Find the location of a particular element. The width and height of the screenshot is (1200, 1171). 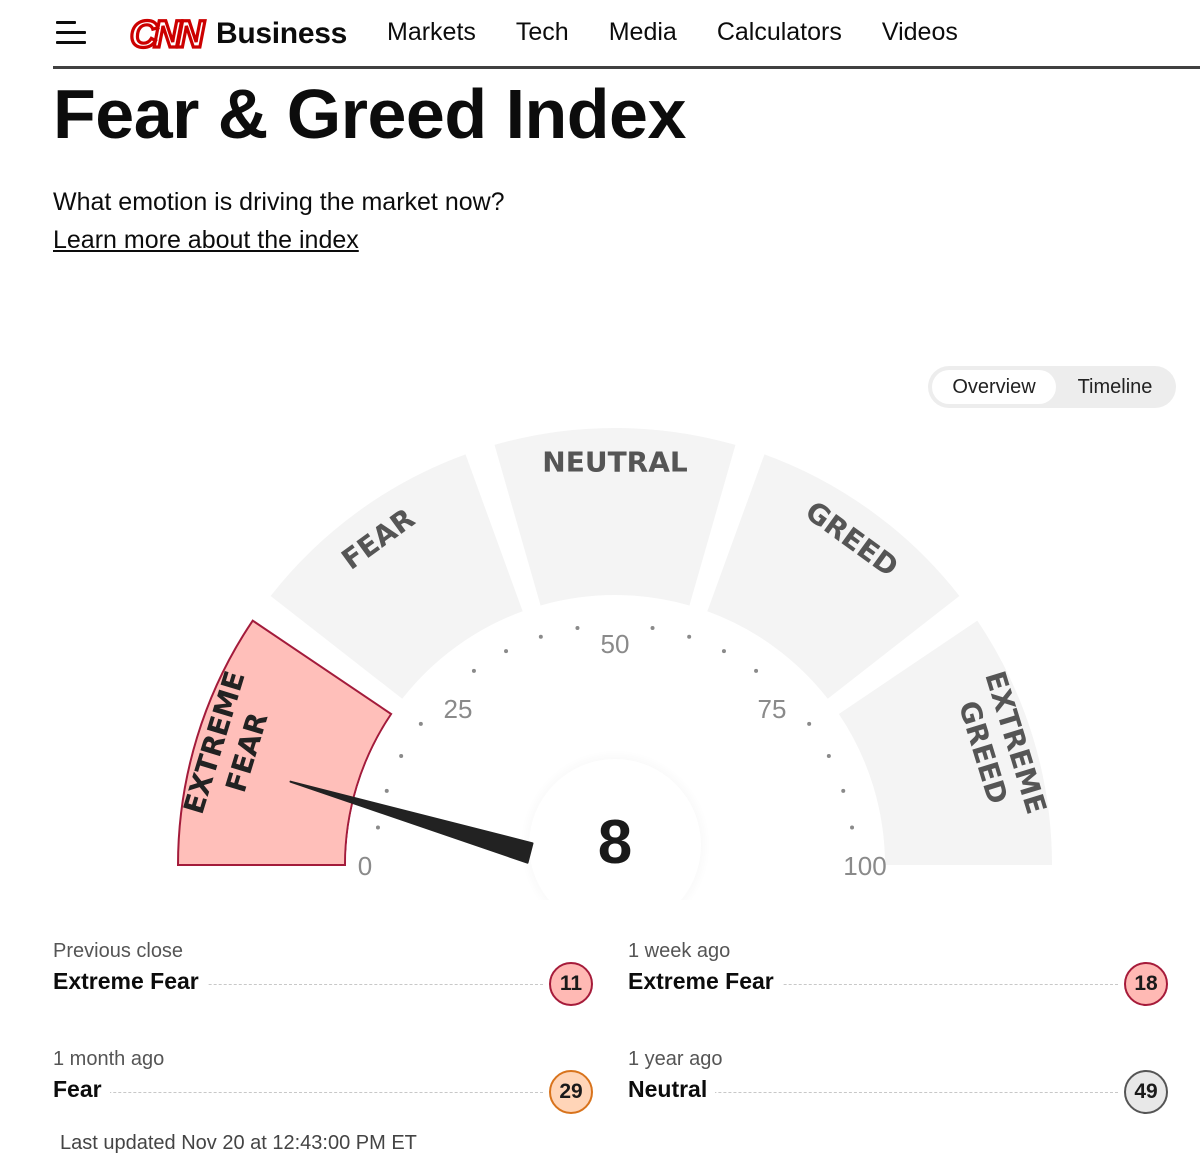

stat-label: Previous close is located at coordinates (118, 951).